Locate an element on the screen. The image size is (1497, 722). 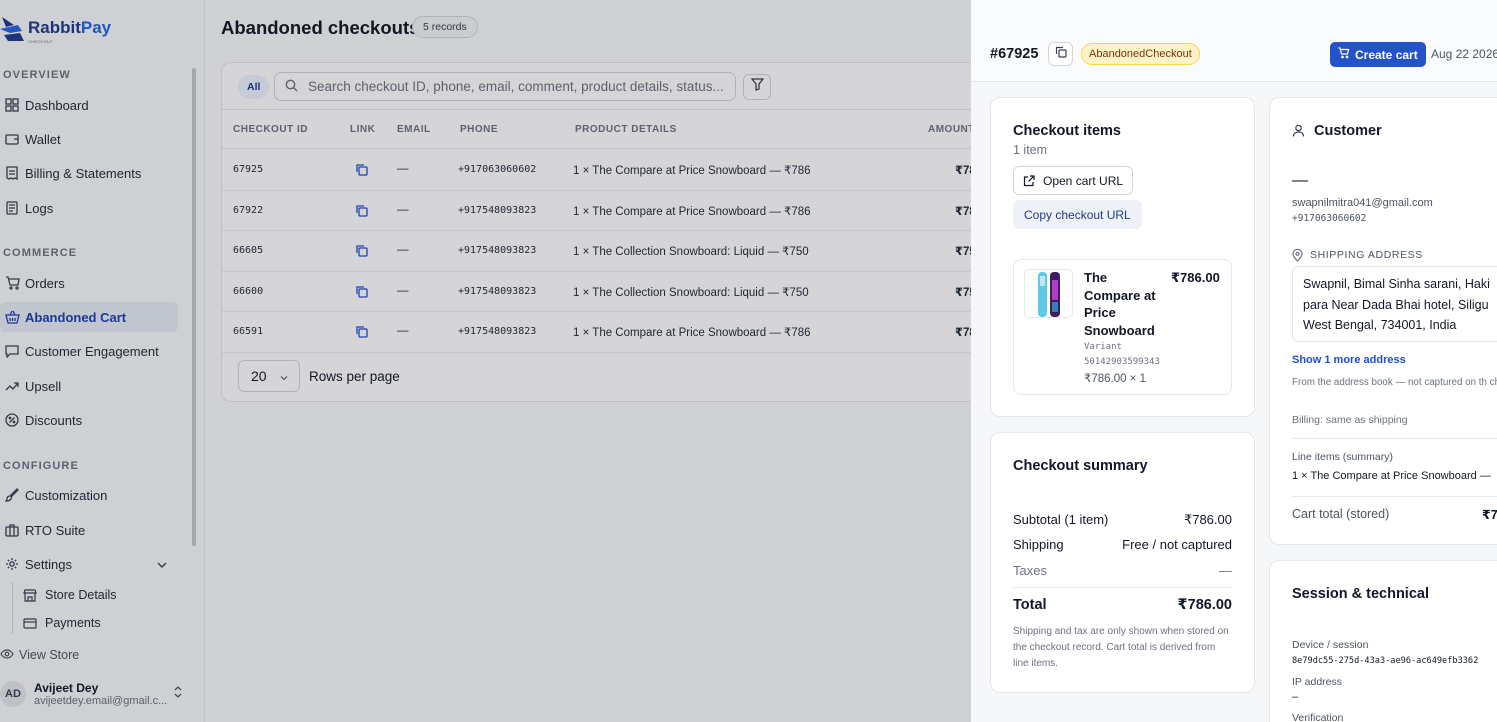
cart-total-label: Cart total (stored) is located at coordinates (1341, 514).